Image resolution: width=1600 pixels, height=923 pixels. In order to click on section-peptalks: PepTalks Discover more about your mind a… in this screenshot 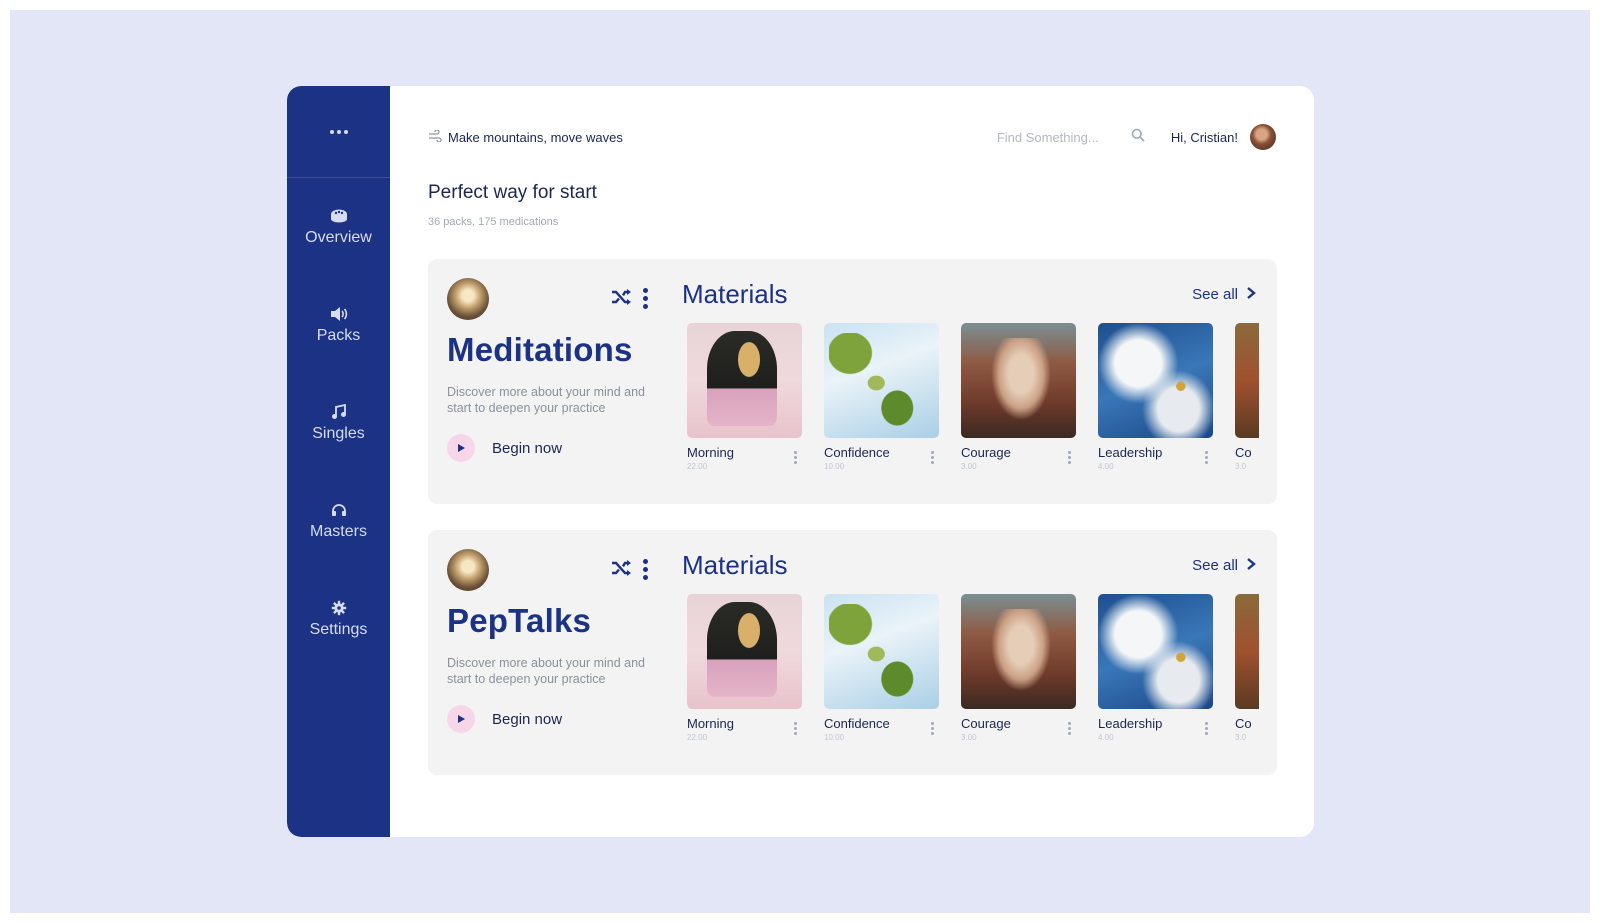, I will do `click(852, 652)`.